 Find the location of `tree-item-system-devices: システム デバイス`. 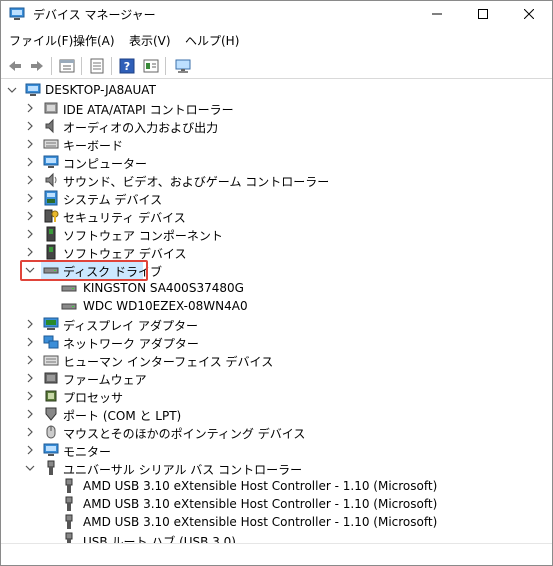

tree-item-system-devices: システム デバイス is located at coordinates (276, 198).